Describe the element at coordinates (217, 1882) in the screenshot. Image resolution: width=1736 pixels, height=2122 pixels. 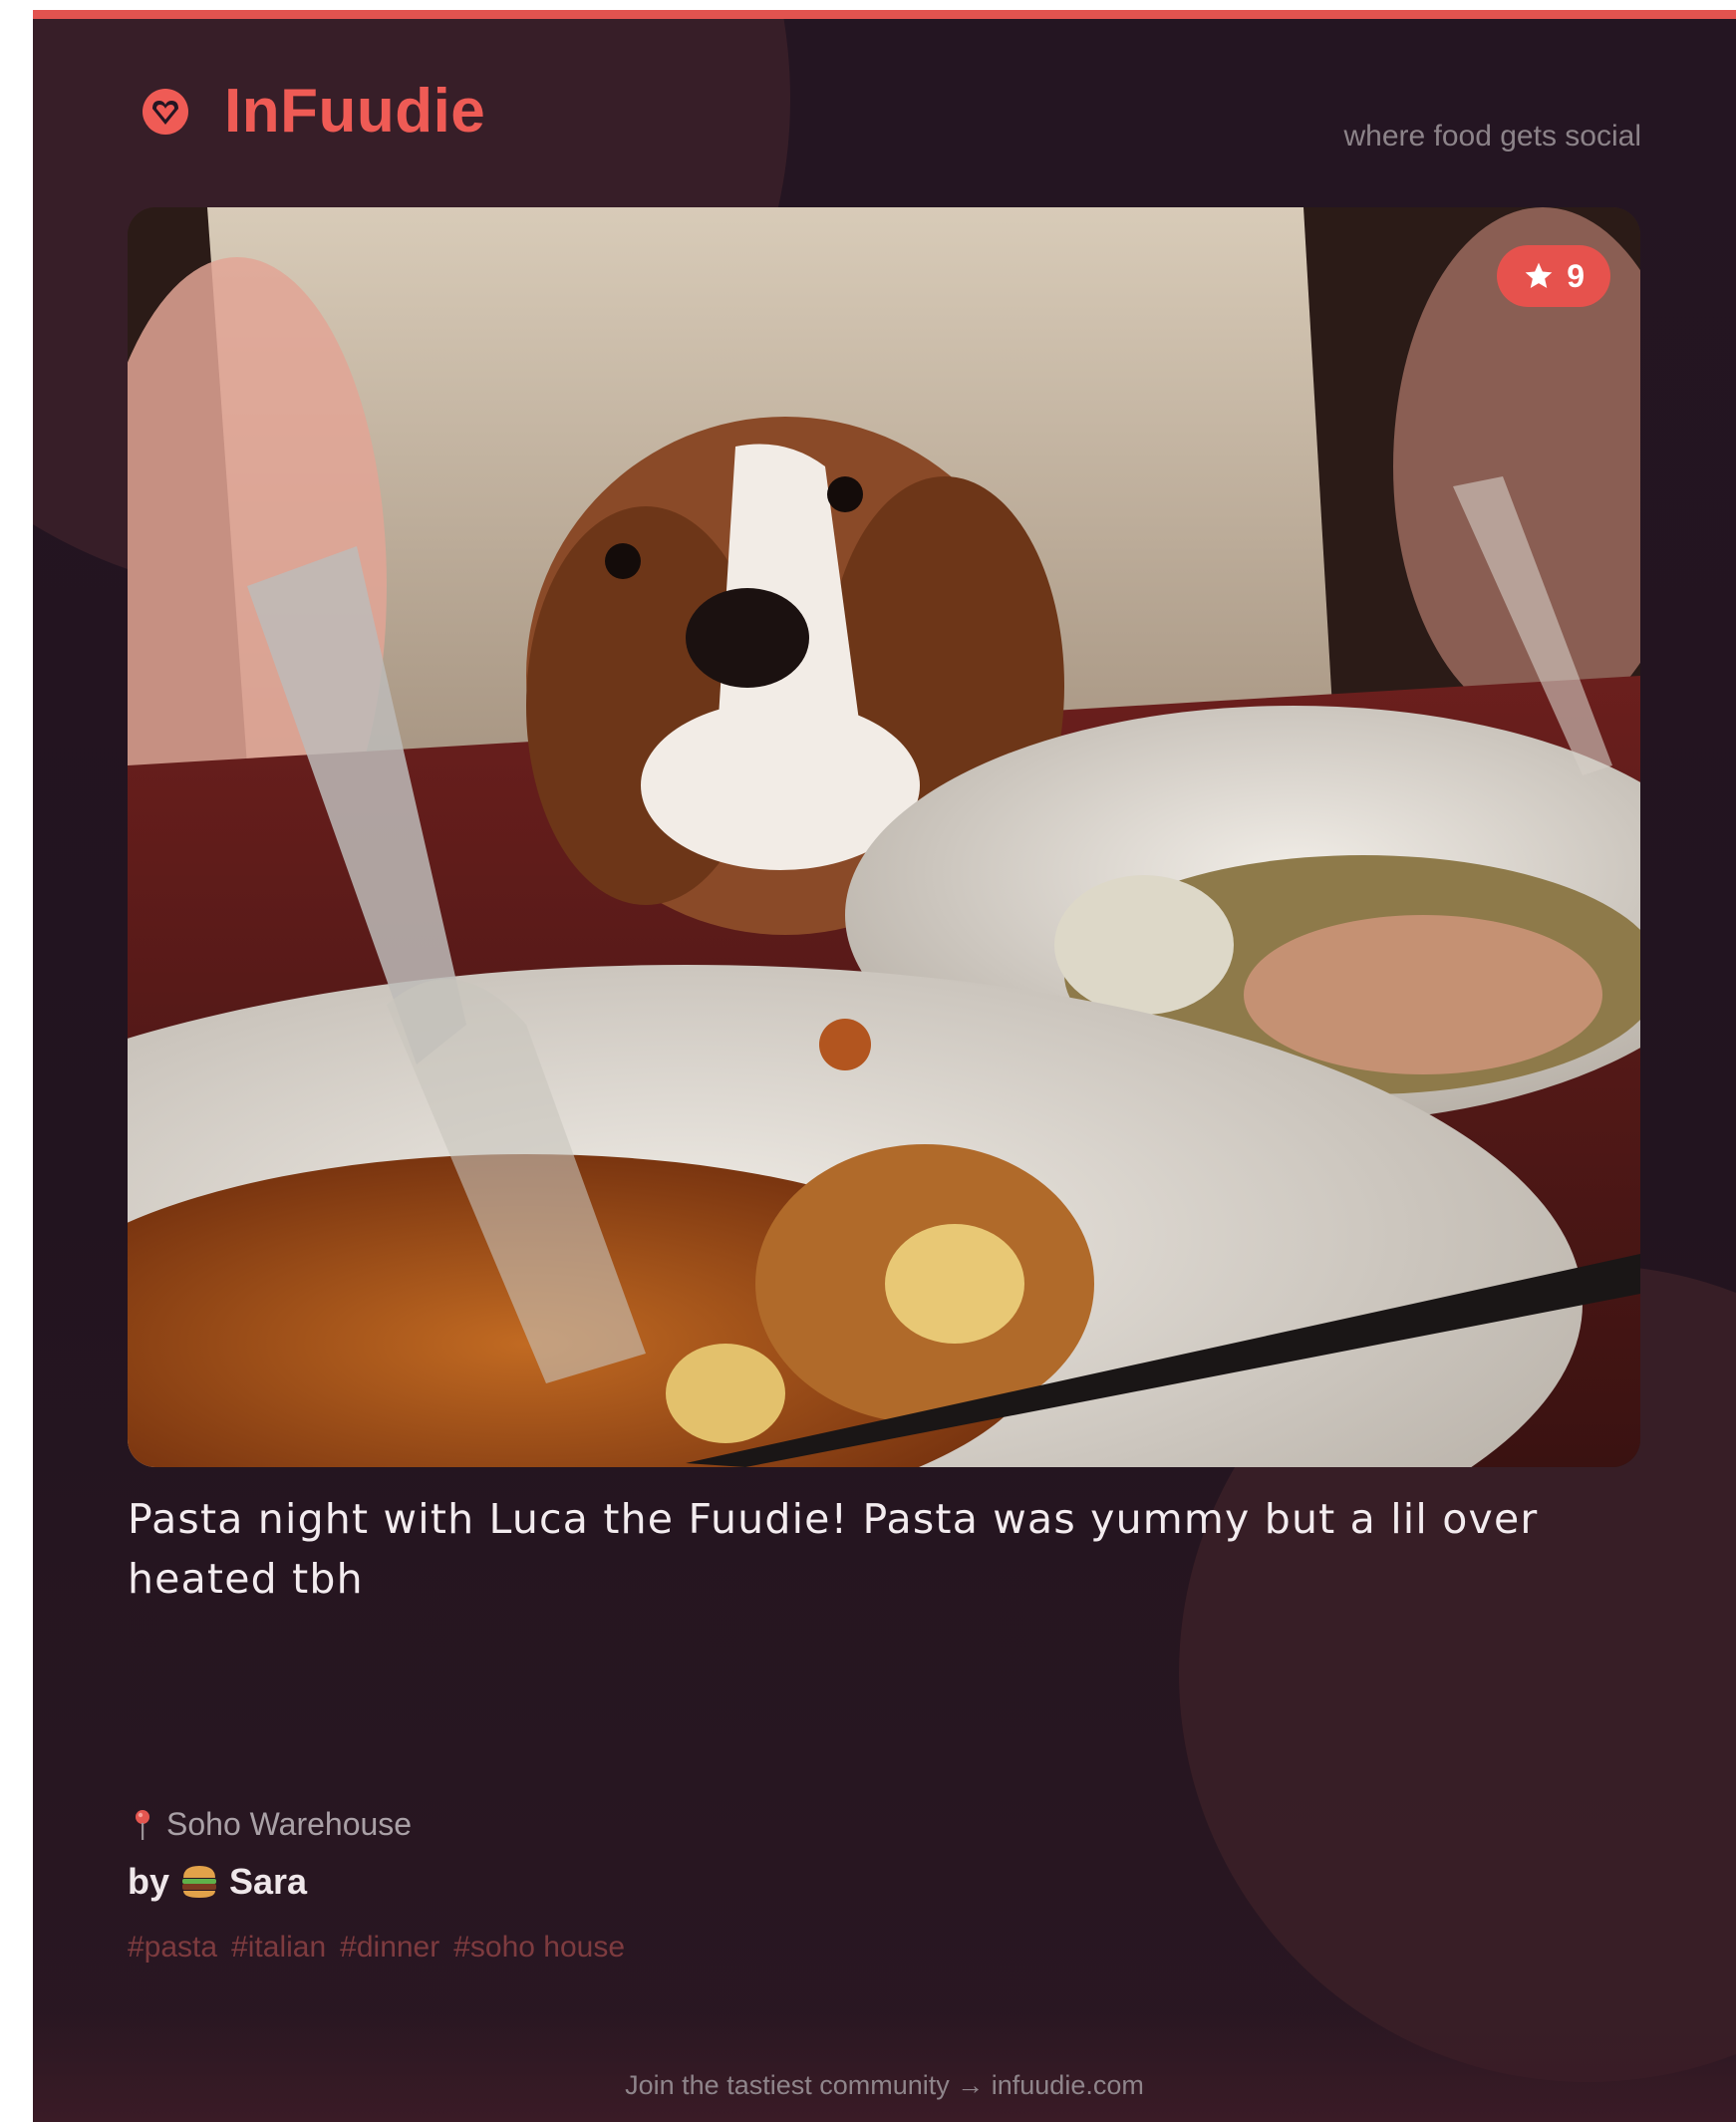
I see `post-author: by Sara` at that location.